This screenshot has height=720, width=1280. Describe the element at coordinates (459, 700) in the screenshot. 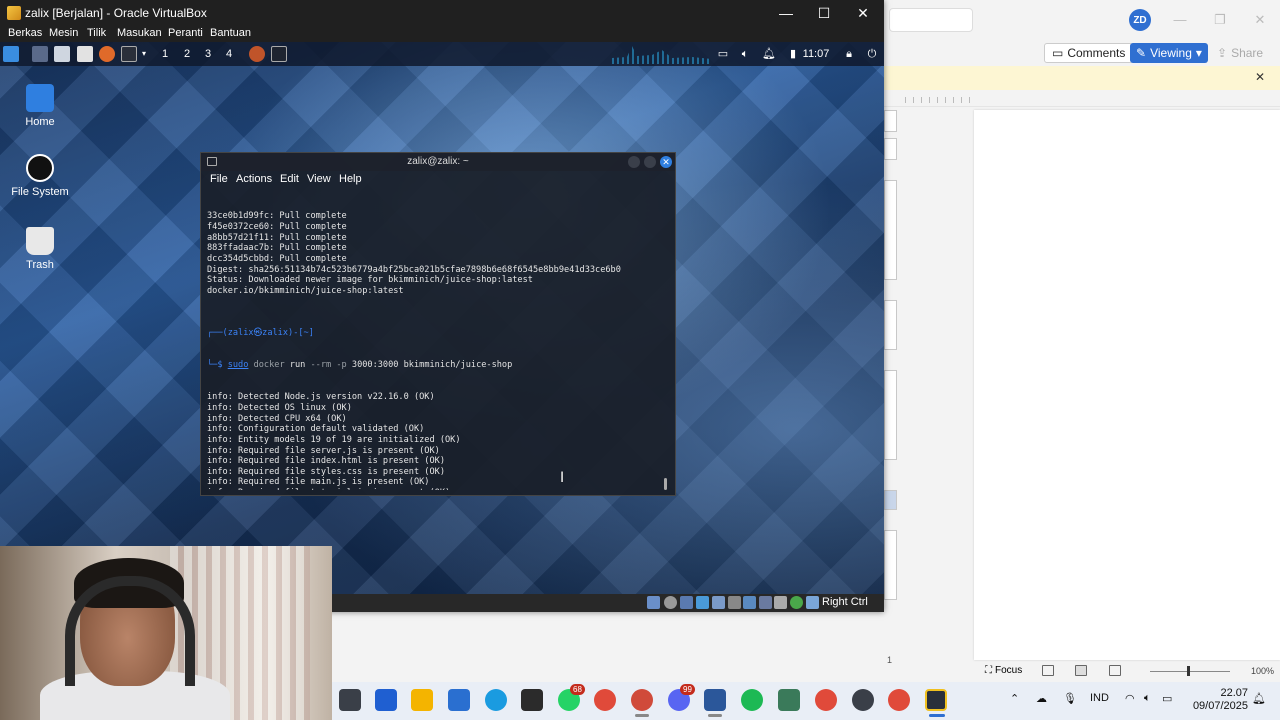

I see `calendar-icon` at that location.